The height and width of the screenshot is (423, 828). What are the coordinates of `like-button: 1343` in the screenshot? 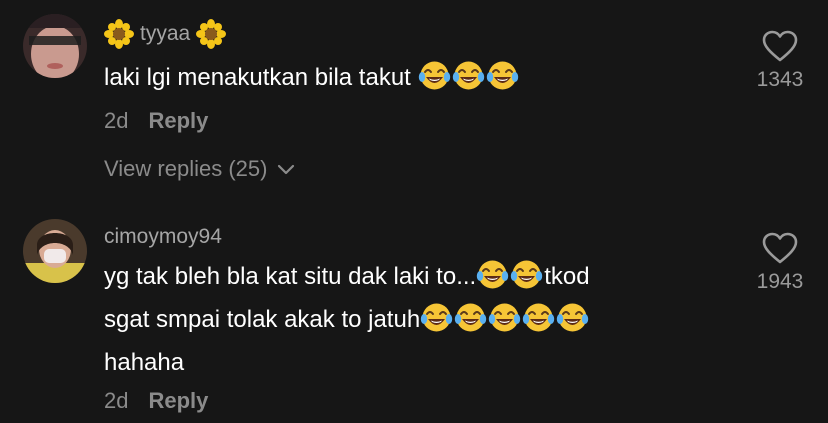 It's located at (780, 61).